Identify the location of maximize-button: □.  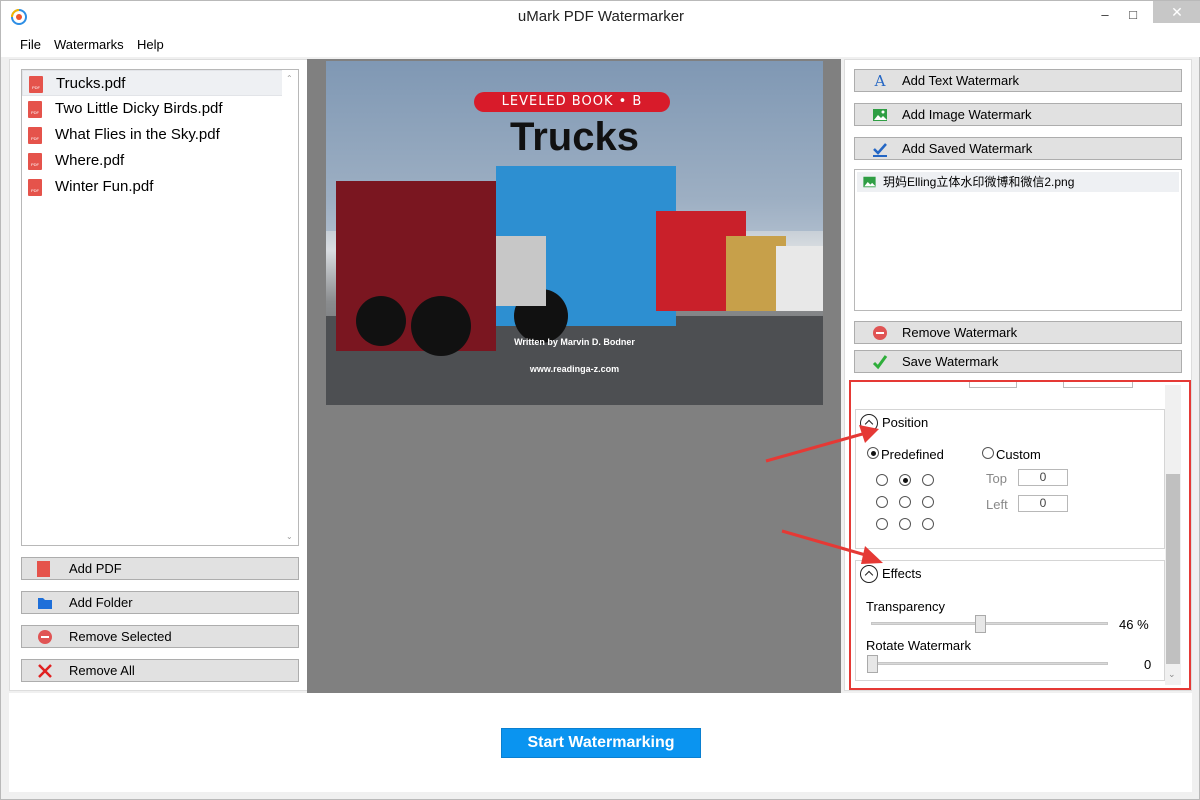
(1133, 15).